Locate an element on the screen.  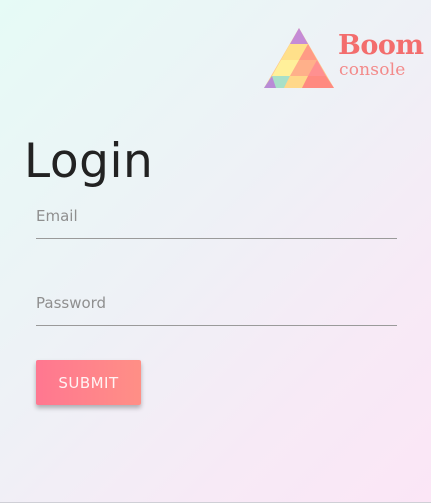
email-field-wrapper is located at coordinates (216, 219).